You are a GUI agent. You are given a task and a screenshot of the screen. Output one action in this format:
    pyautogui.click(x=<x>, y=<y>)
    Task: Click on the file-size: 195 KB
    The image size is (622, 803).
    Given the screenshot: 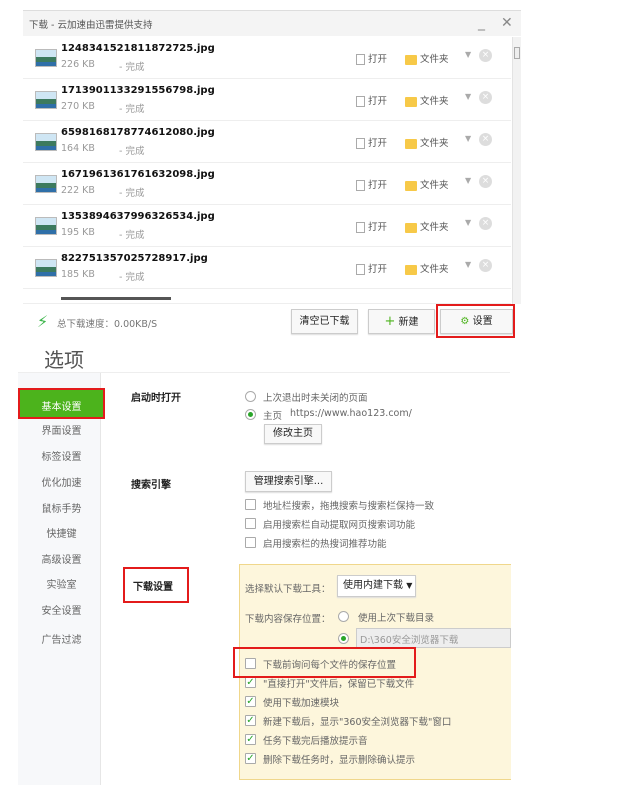 What is the action you would take?
    pyautogui.click(x=78, y=232)
    